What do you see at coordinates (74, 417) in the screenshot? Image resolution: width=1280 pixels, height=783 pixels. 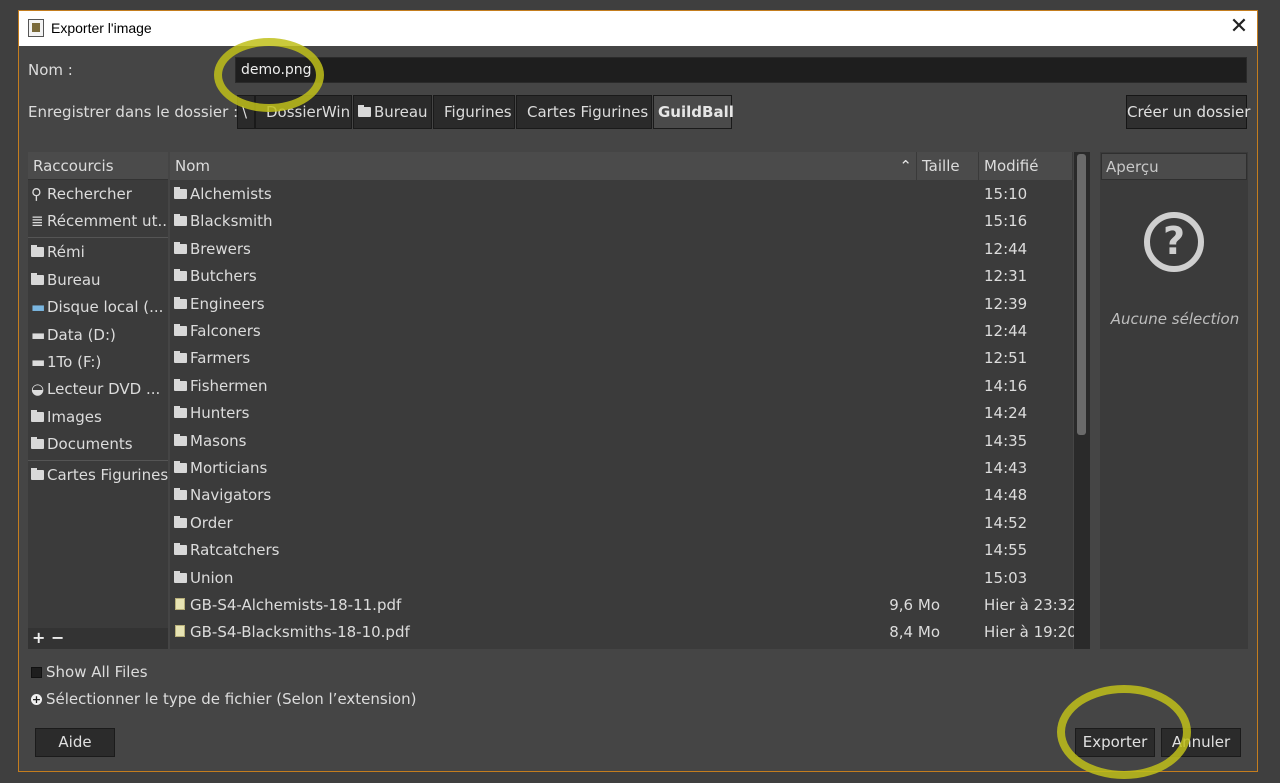 I see `place-label: Images` at bounding box center [74, 417].